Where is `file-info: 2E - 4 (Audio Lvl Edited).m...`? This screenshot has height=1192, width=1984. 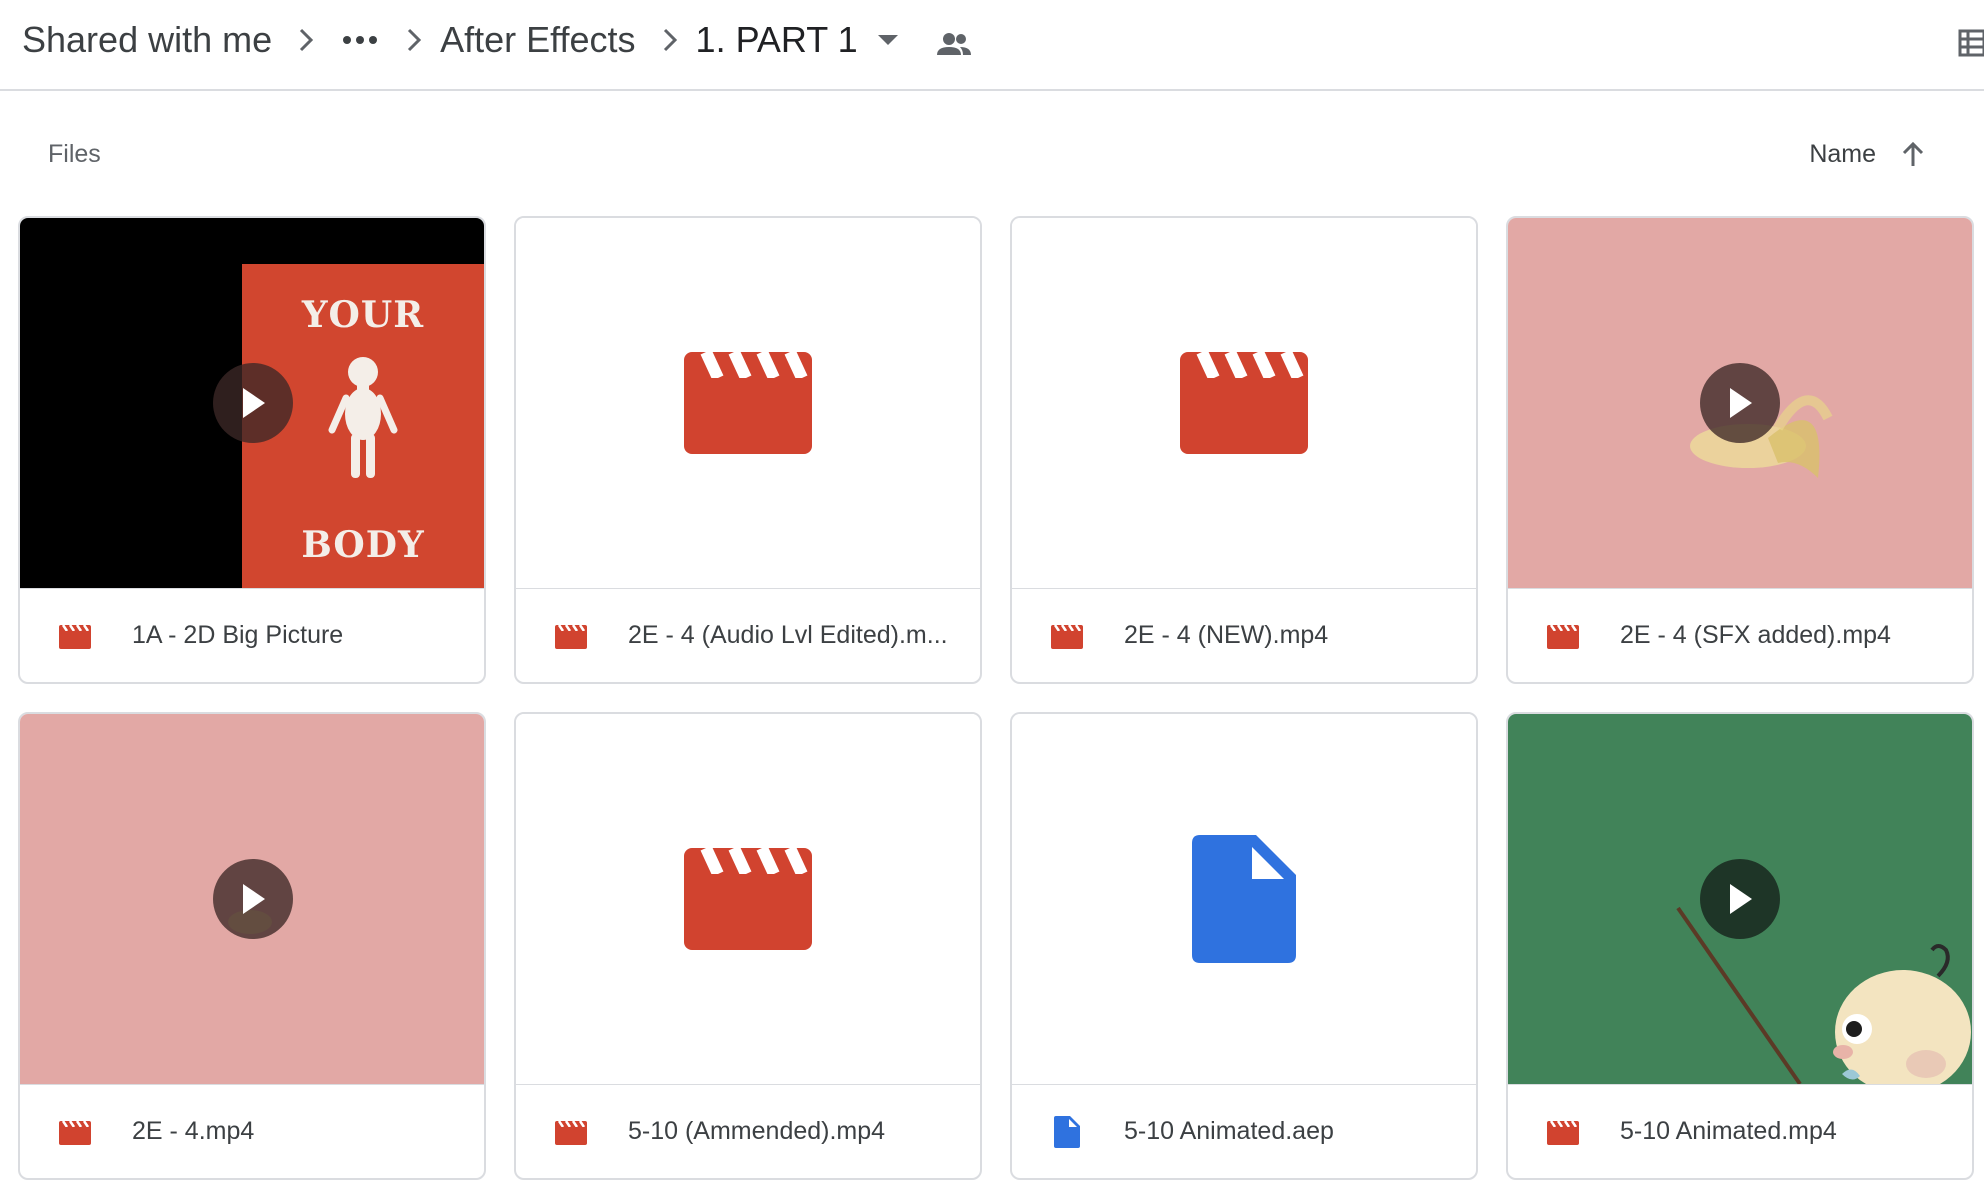 file-info: 2E - 4 (Audio Lvl Edited).m... is located at coordinates (748, 635).